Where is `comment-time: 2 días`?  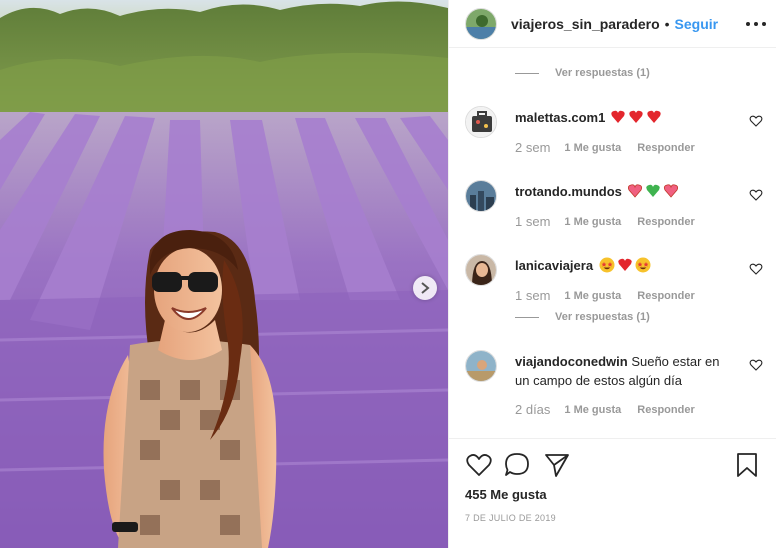 comment-time: 2 días is located at coordinates (532, 409).